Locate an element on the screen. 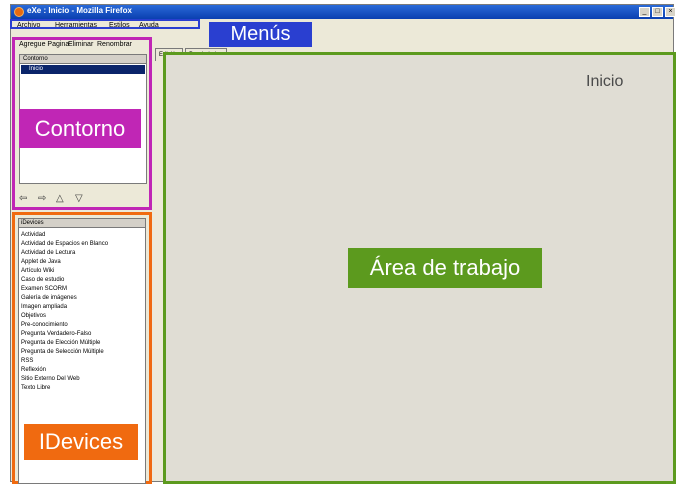 The width and height of the screenshot is (676, 484). rename-button: Renombrar is located at coordinates (114, 44).